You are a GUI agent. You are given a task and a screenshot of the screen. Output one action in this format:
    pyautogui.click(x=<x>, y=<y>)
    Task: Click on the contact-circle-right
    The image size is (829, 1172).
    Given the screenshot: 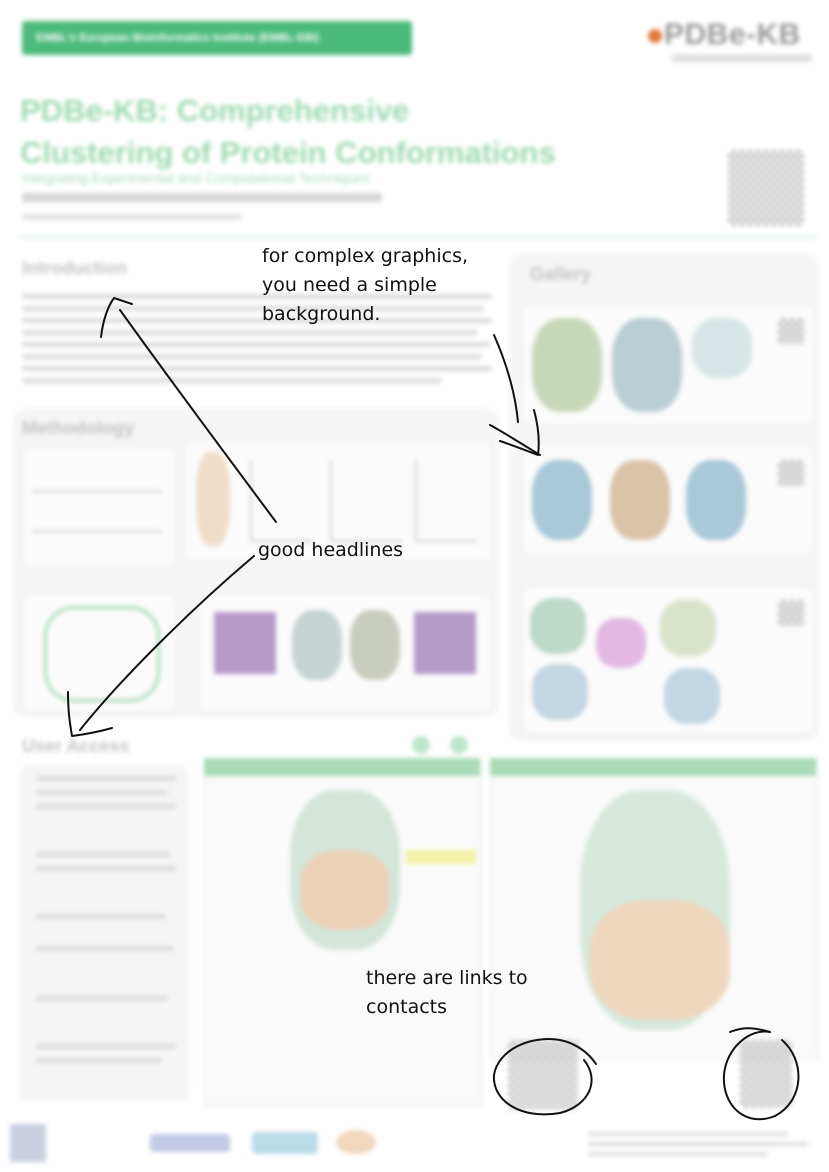 What is the action you would take?
    pyautogui.click(x=761, y=1074)
    